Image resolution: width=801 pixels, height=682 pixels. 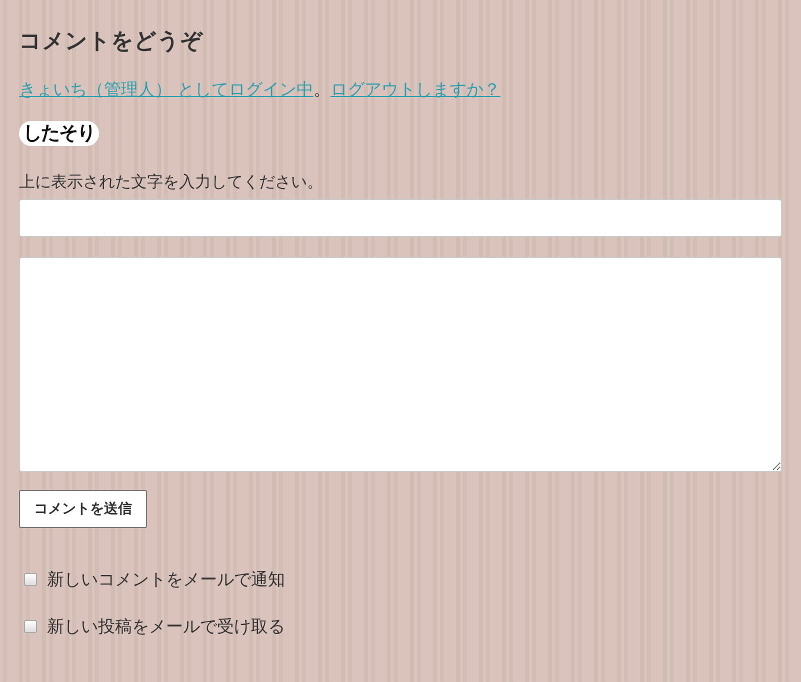 What do you see at coordinates (59, 133) in the screenshot?
I see `captcha-image: したそり` at bounding box center [59, 133].